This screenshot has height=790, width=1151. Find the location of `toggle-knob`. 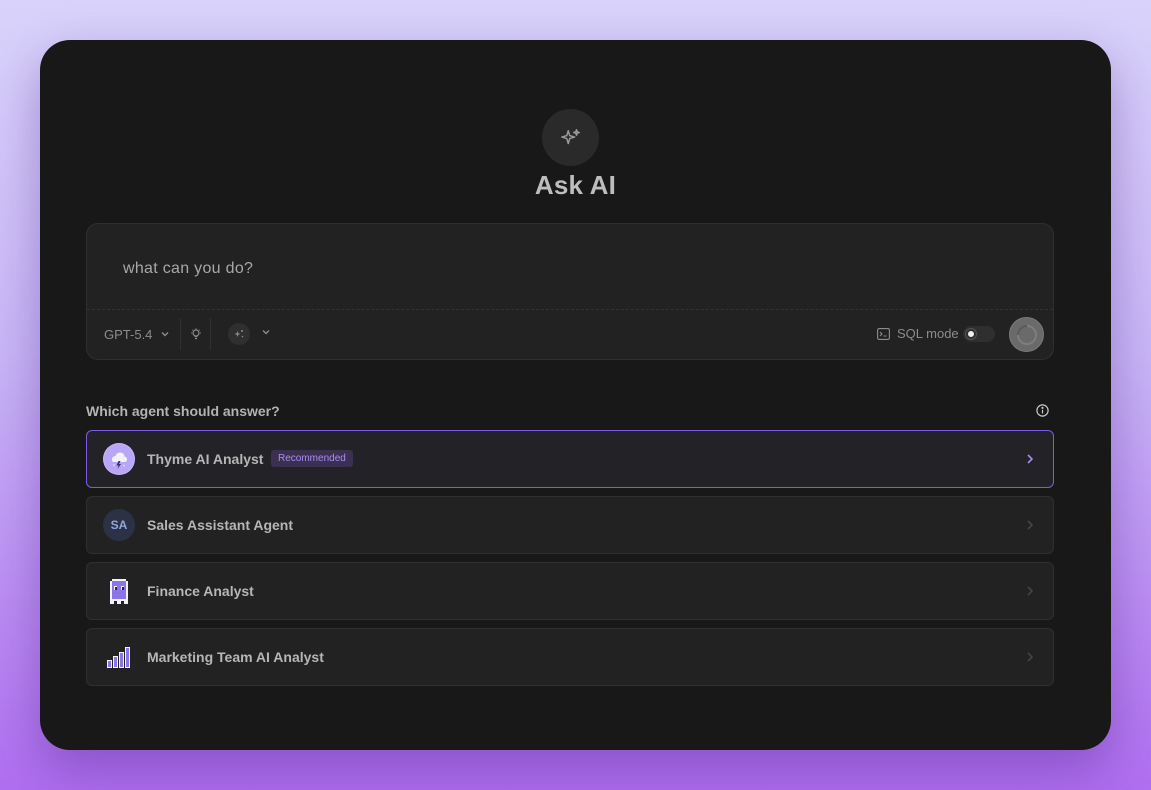

toggle-knob is located at coordinates (971, 334).